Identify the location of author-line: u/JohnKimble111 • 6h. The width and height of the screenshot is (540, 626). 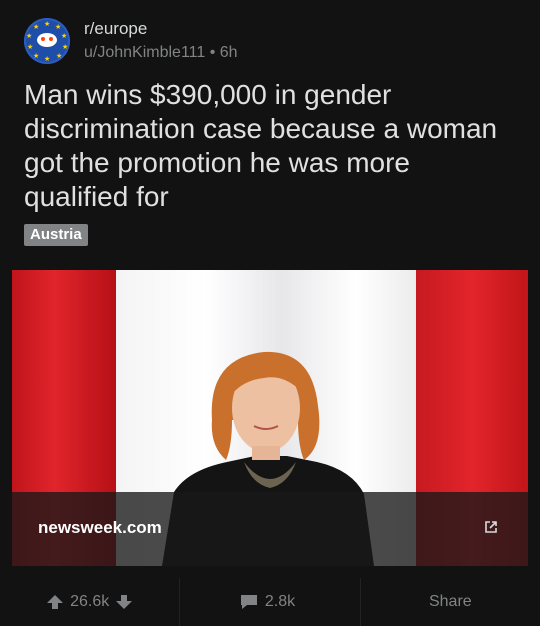
(161, 53).